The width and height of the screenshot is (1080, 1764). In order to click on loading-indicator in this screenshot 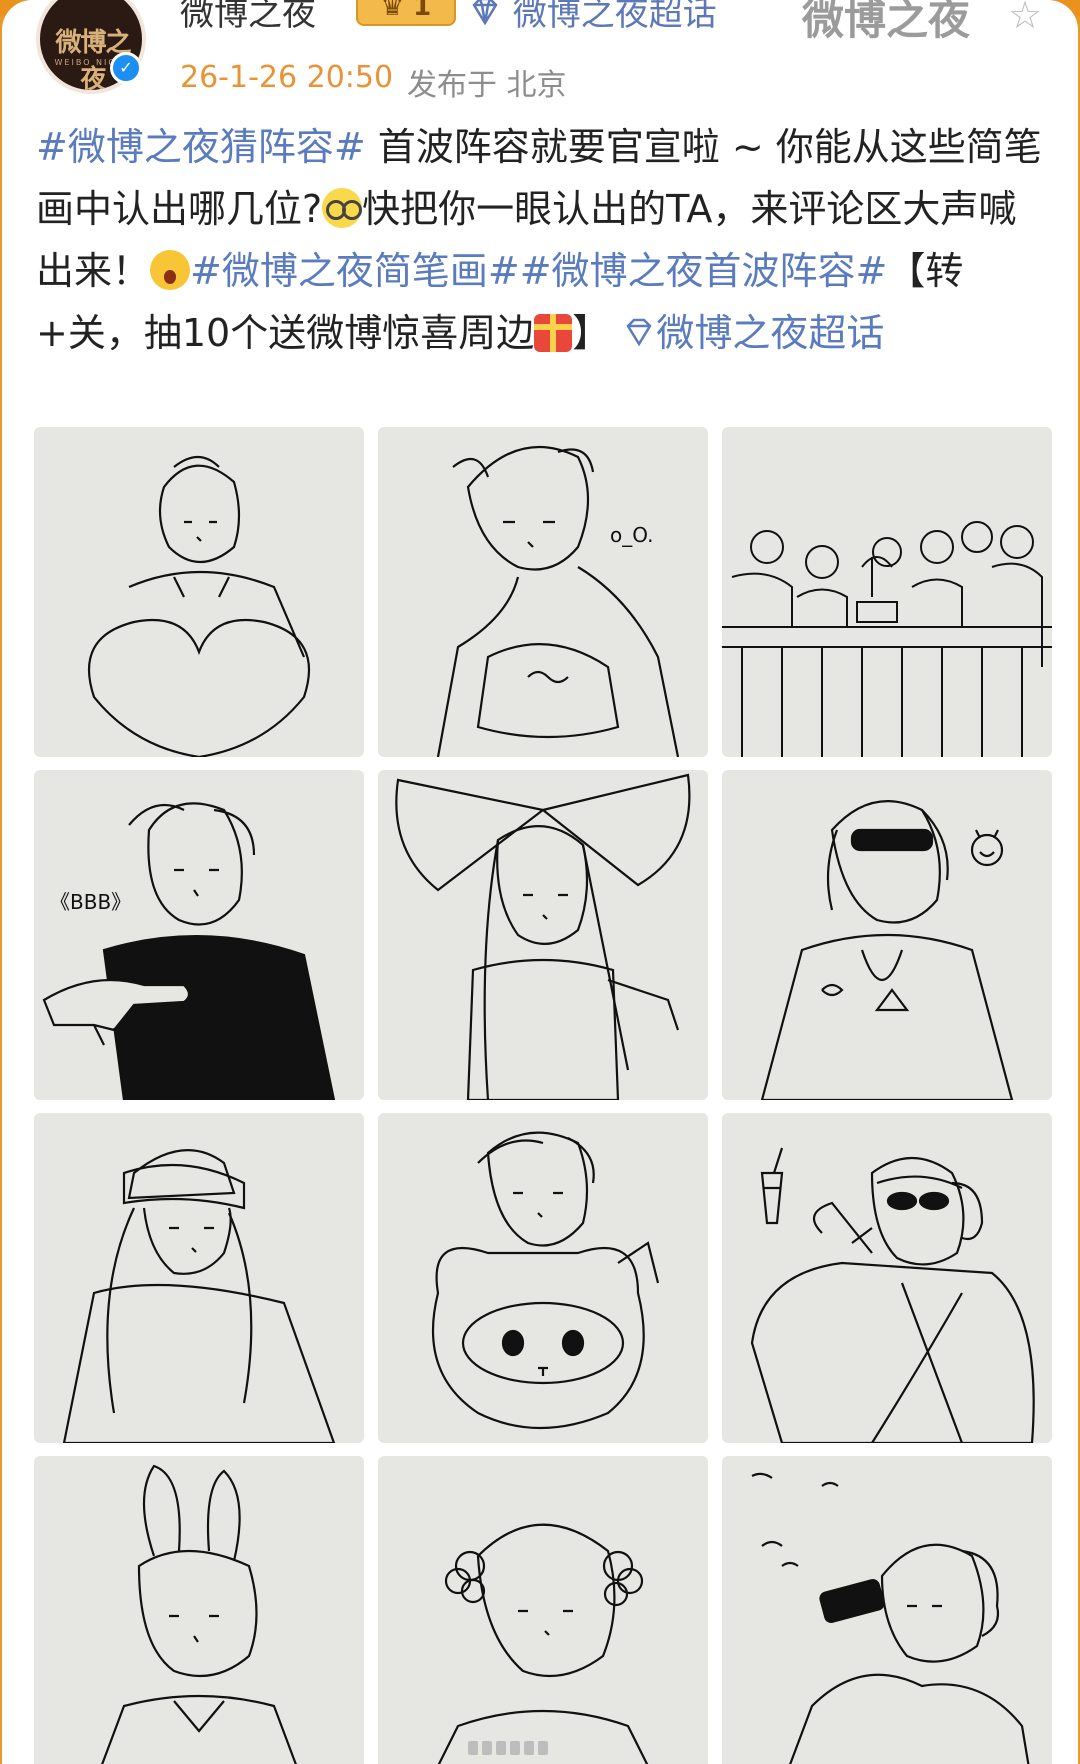, I will do `click(543, 1750)`.